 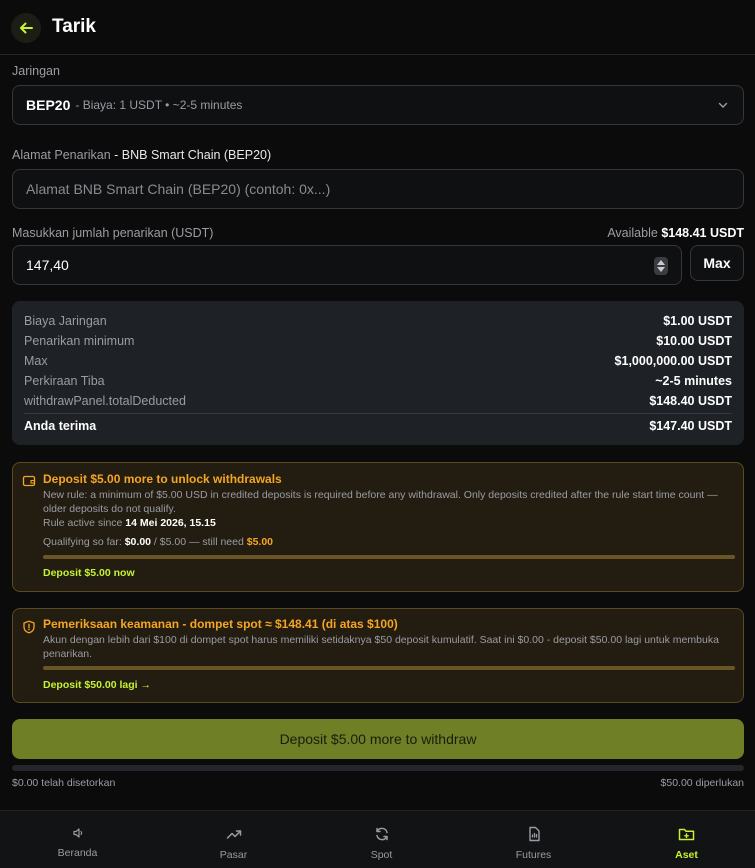 What do you see at coordinates (378, 768) in the screenshot?
I see `deposit-progress-bar` at bounding box center [378, 768].